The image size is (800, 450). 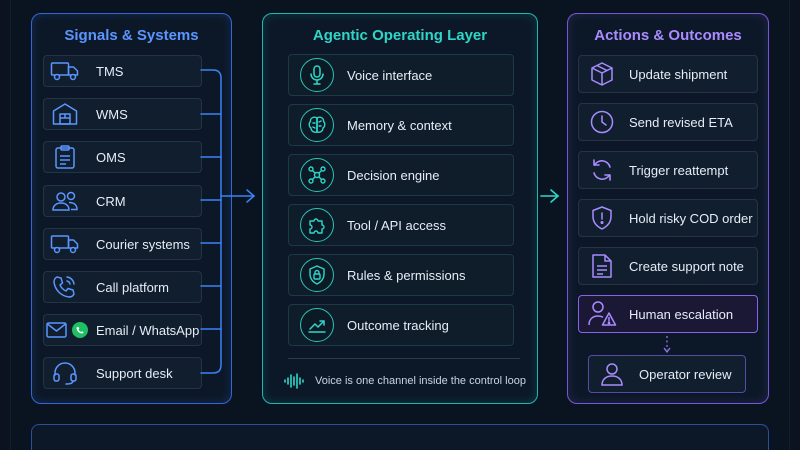 I want to click on headset-icon, so click(x=65, y=373).